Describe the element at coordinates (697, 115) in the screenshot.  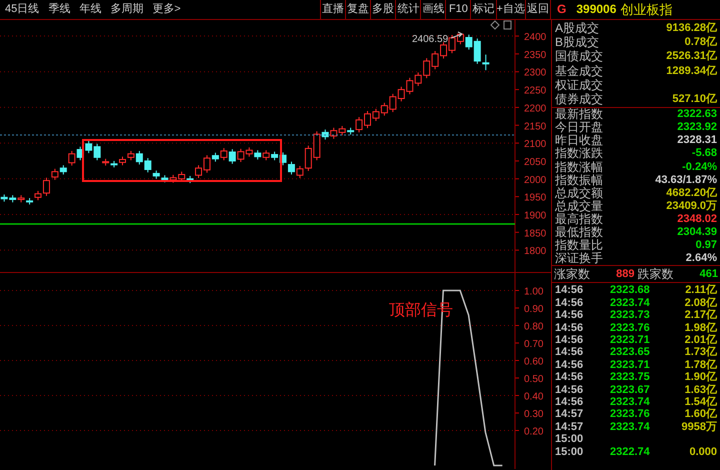
I see `stat-value: 2322.63` at that location.